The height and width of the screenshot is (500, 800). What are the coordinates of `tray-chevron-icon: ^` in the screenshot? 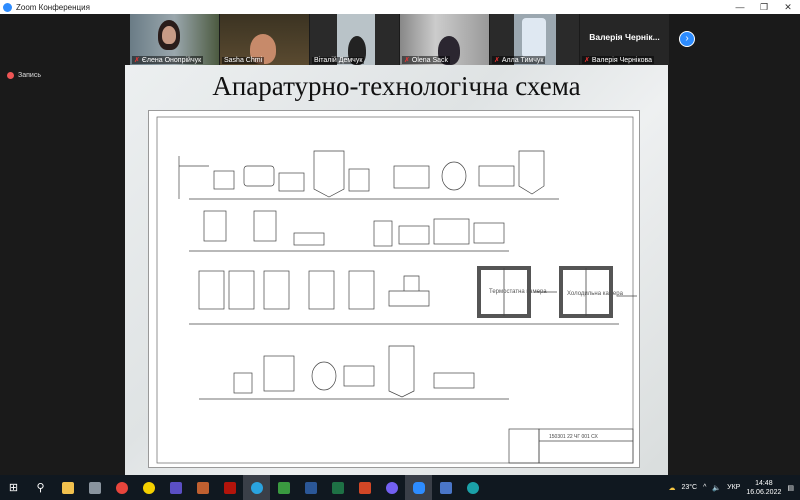 It's located at (704, 487).